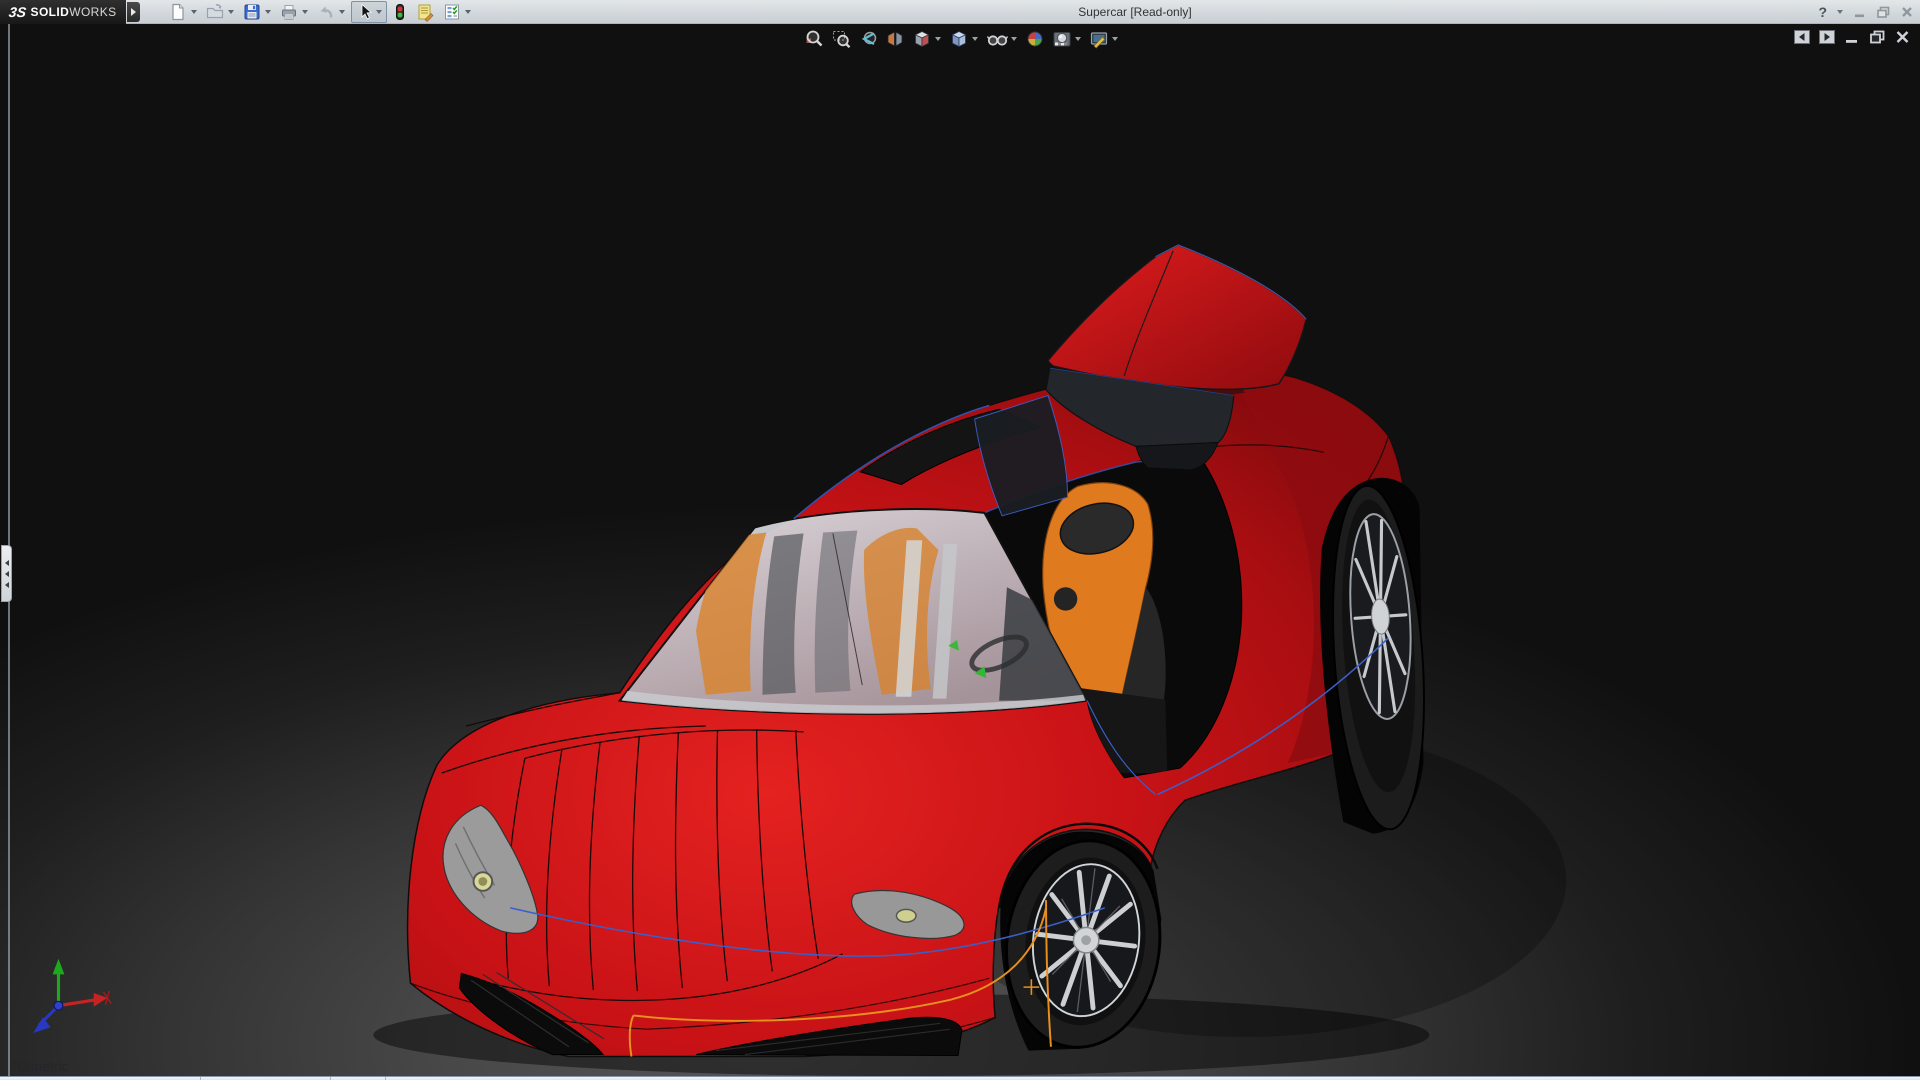  I want to click on section-view-icon, so click(895, 39).